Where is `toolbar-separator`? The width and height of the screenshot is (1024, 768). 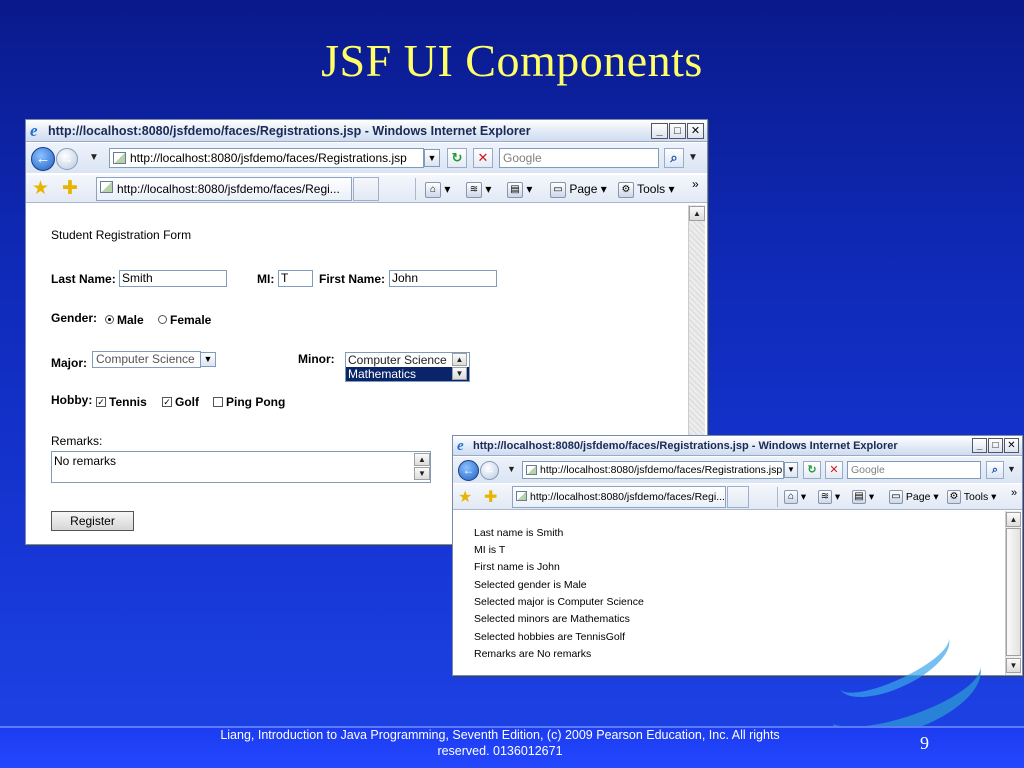
toolbar-separator is located at coordinates (415, 189).